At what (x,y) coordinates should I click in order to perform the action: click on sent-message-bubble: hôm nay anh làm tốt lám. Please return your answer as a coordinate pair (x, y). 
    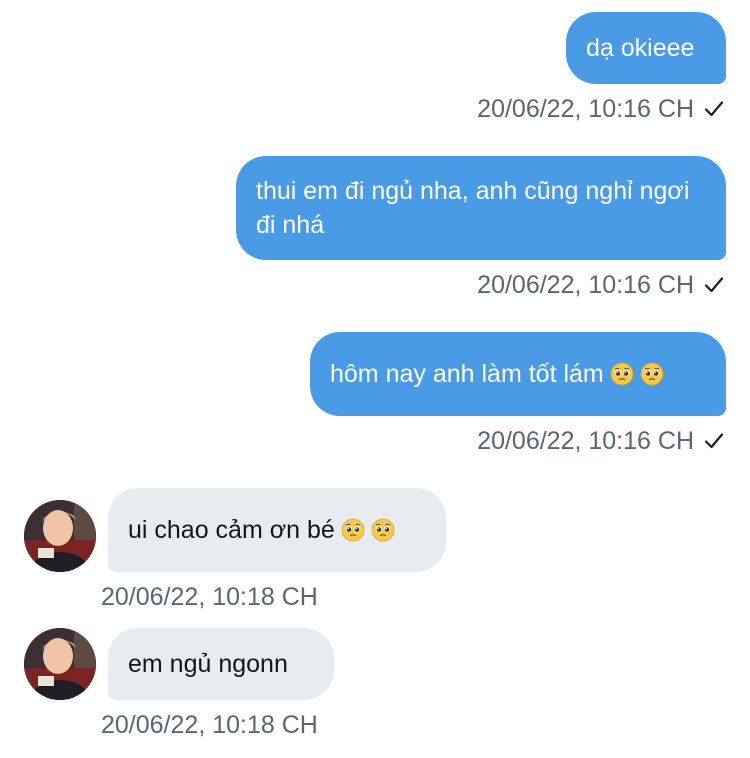
    Looking at the image, I should click on (518, 374).